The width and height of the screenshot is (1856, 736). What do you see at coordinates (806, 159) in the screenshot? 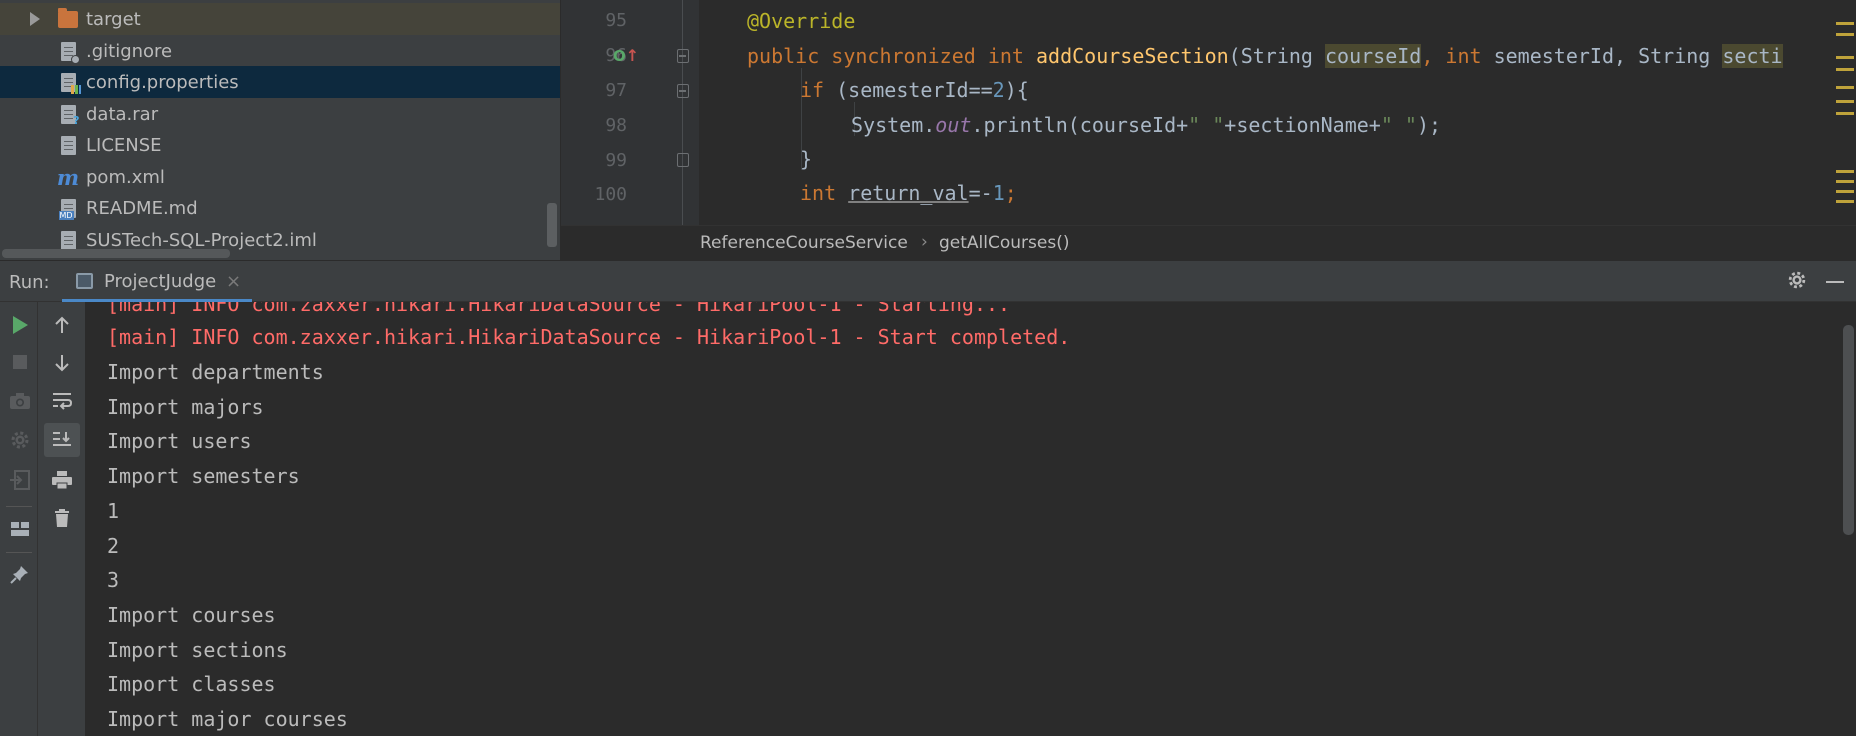
I see `code-token: }` at bounding box center [806, 159].